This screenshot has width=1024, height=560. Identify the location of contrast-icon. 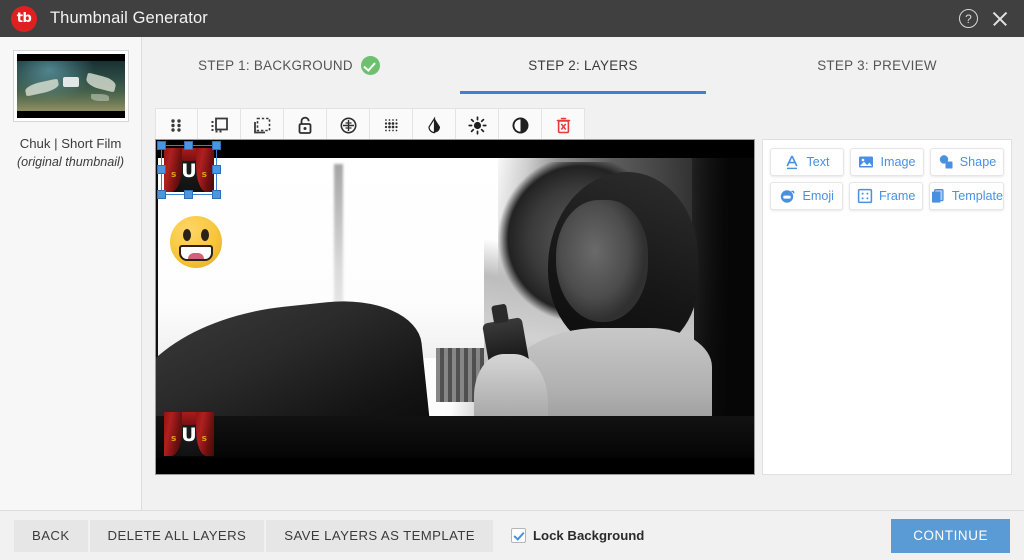
(520, 125).